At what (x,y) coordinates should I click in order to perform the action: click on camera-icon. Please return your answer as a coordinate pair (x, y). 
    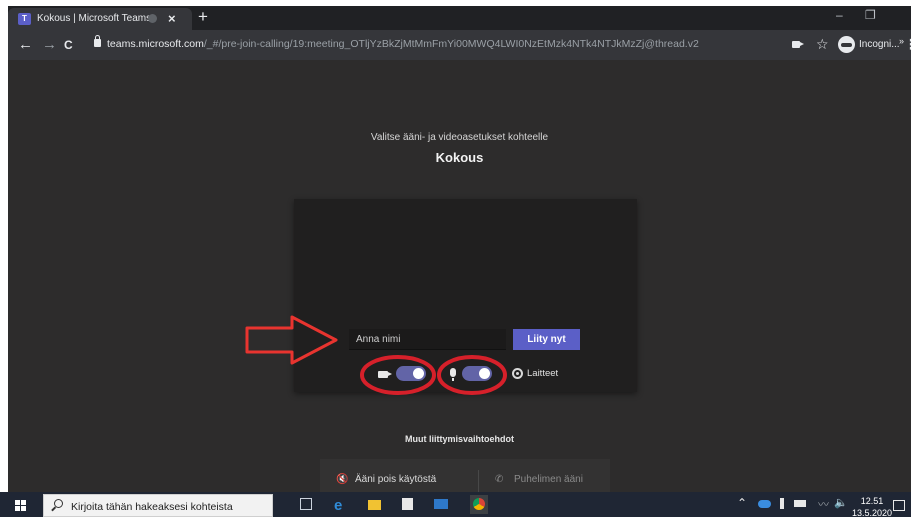
    Looking at the image, I should click on (385, 374).